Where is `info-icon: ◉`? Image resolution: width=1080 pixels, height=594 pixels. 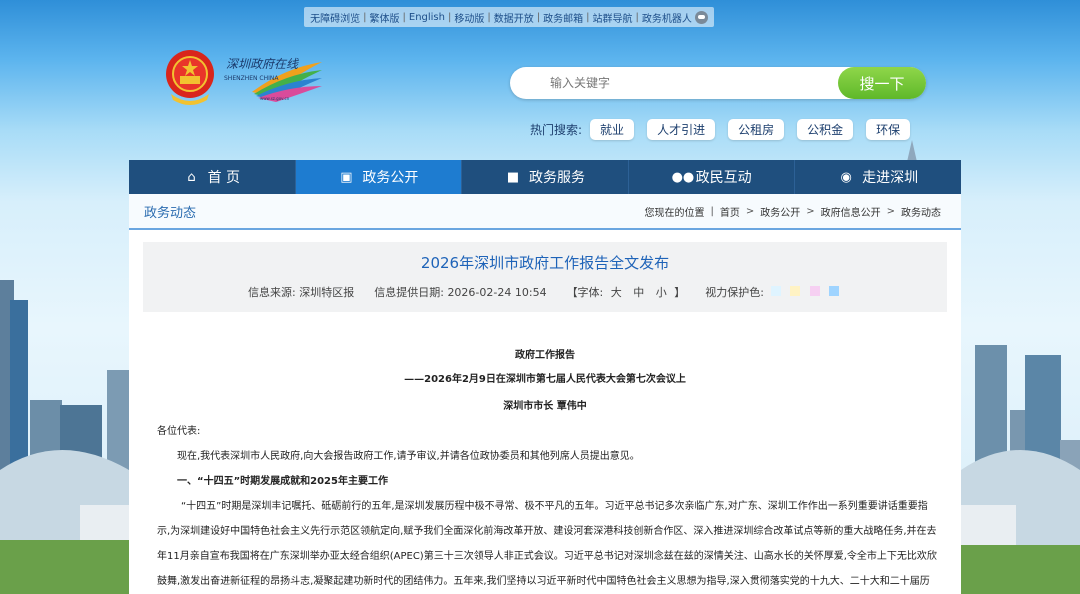 info-icon: ◉ is located at coordinates (846, 177).